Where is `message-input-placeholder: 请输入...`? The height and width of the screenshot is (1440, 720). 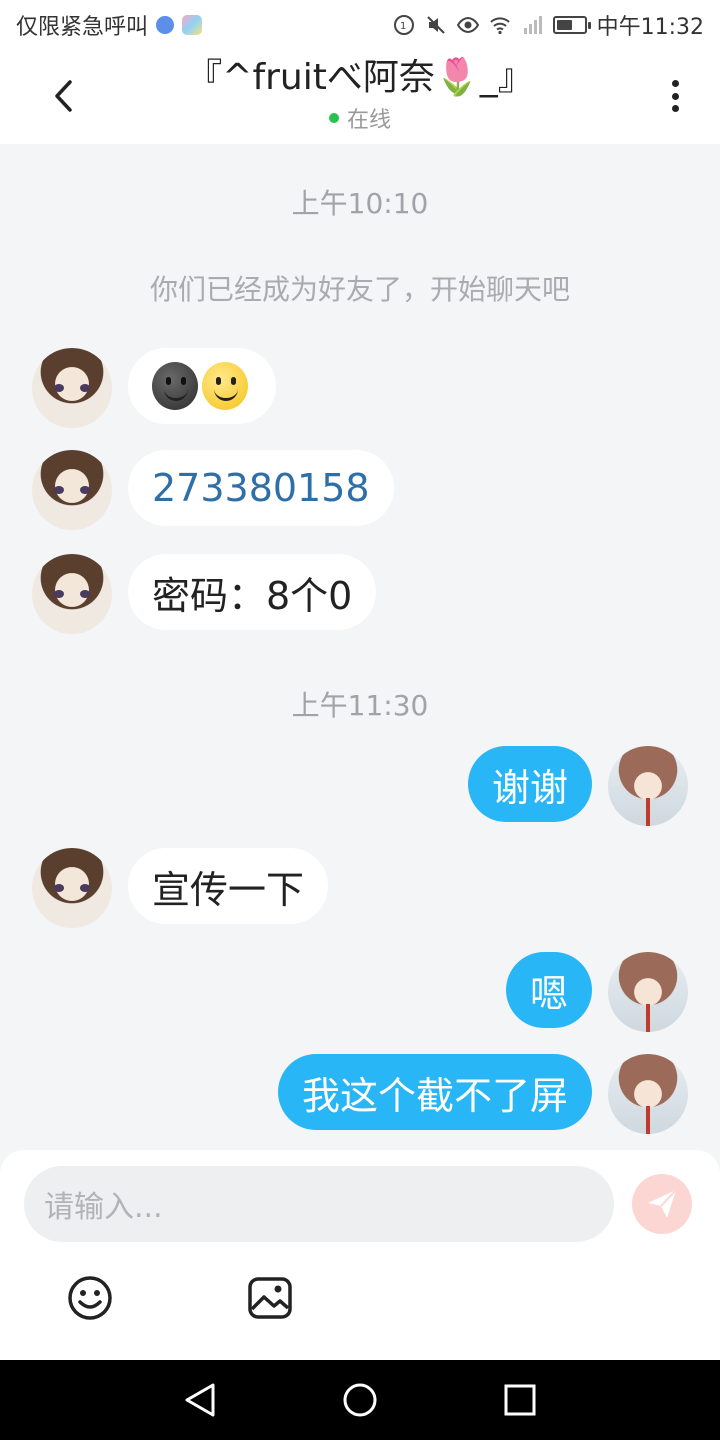 message-input-placeholder: 请输入... is located at coordinates (103, 1207).